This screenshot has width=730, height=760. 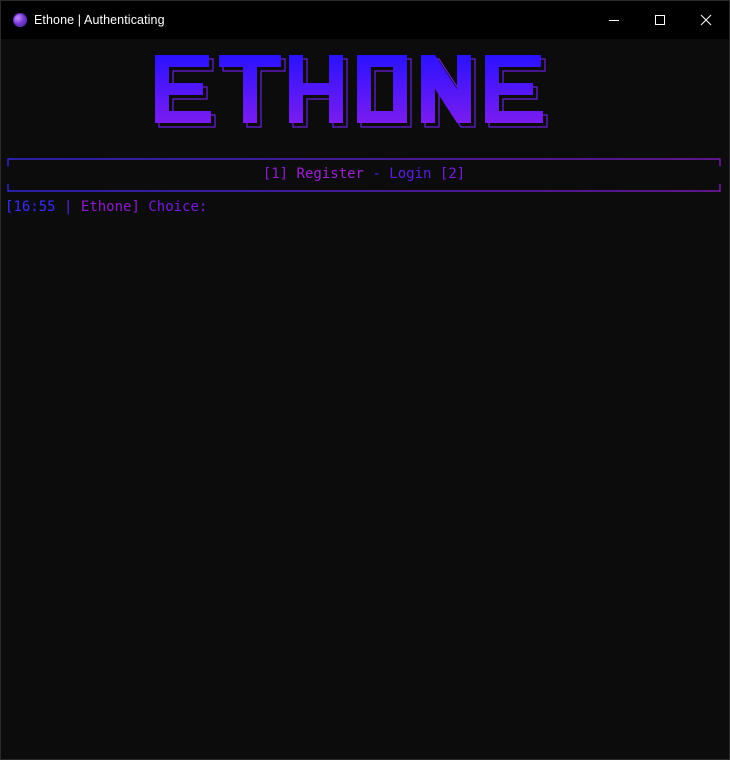 What do you see at coordinates (178, 207) in the screenshot?
I see `prompt-label: Choice:` at bounding box center [178, 207].